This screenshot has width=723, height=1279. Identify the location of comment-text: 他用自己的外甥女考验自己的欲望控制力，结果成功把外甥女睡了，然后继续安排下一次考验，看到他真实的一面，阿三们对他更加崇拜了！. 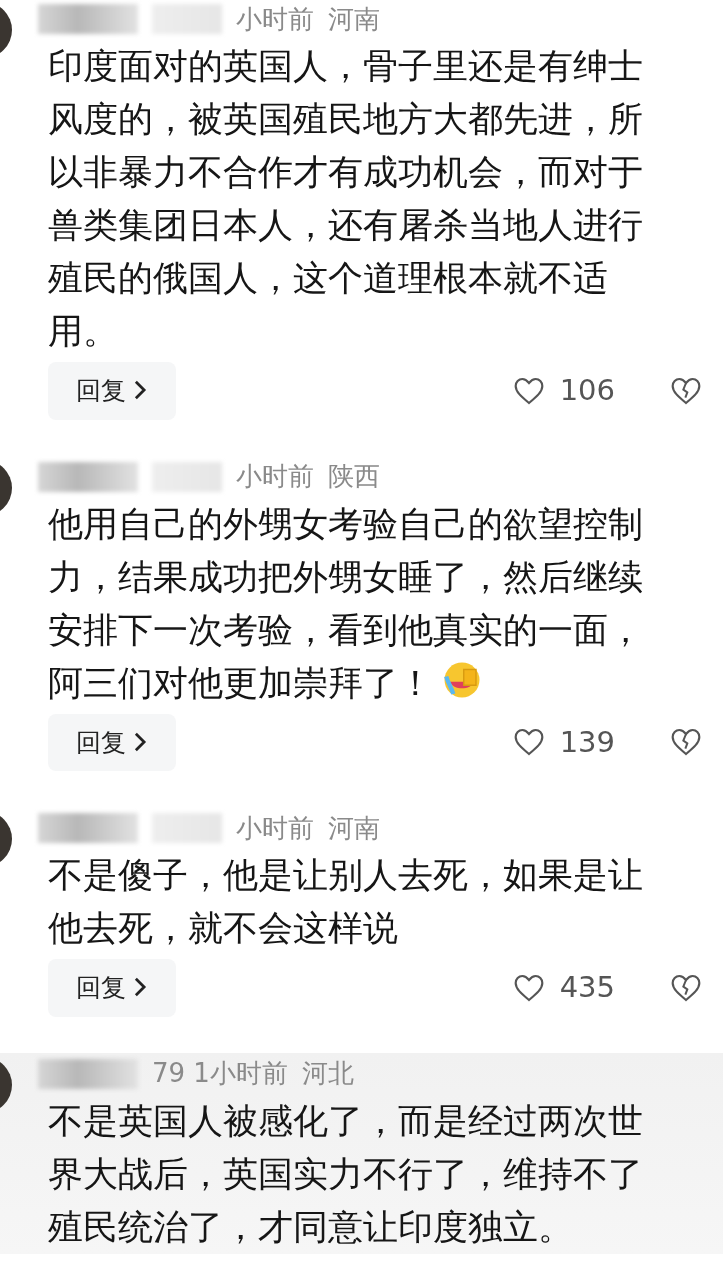
(345, 603).